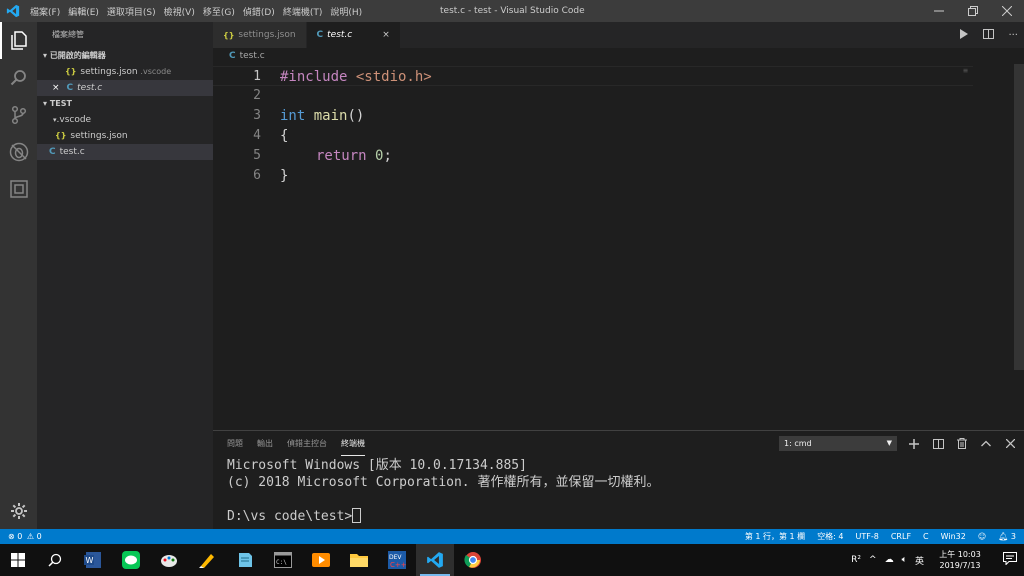 This screenshot has width=1024, height=576. I want to click on folder-header-test: ▾ TEST, so click(125, 104).